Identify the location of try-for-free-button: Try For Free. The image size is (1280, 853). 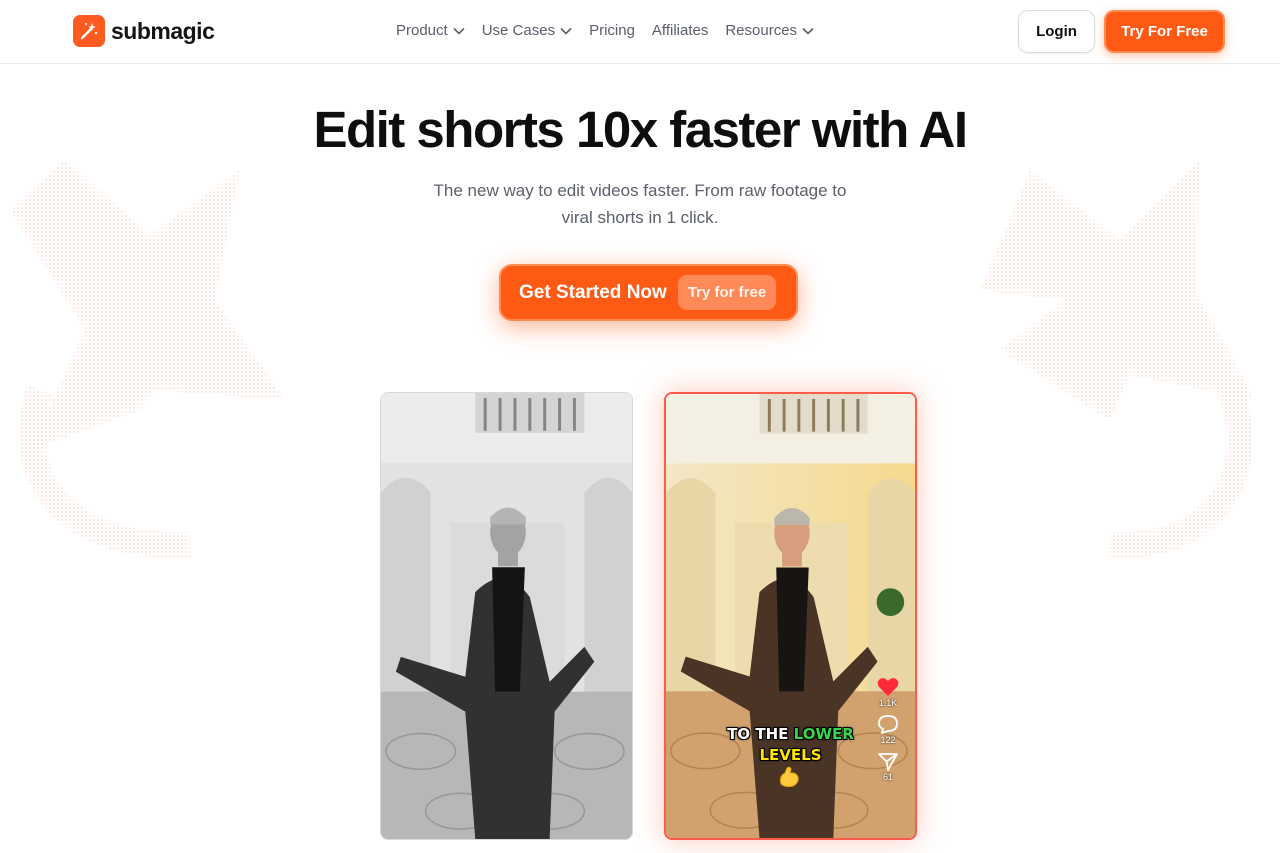
(1164, 31).